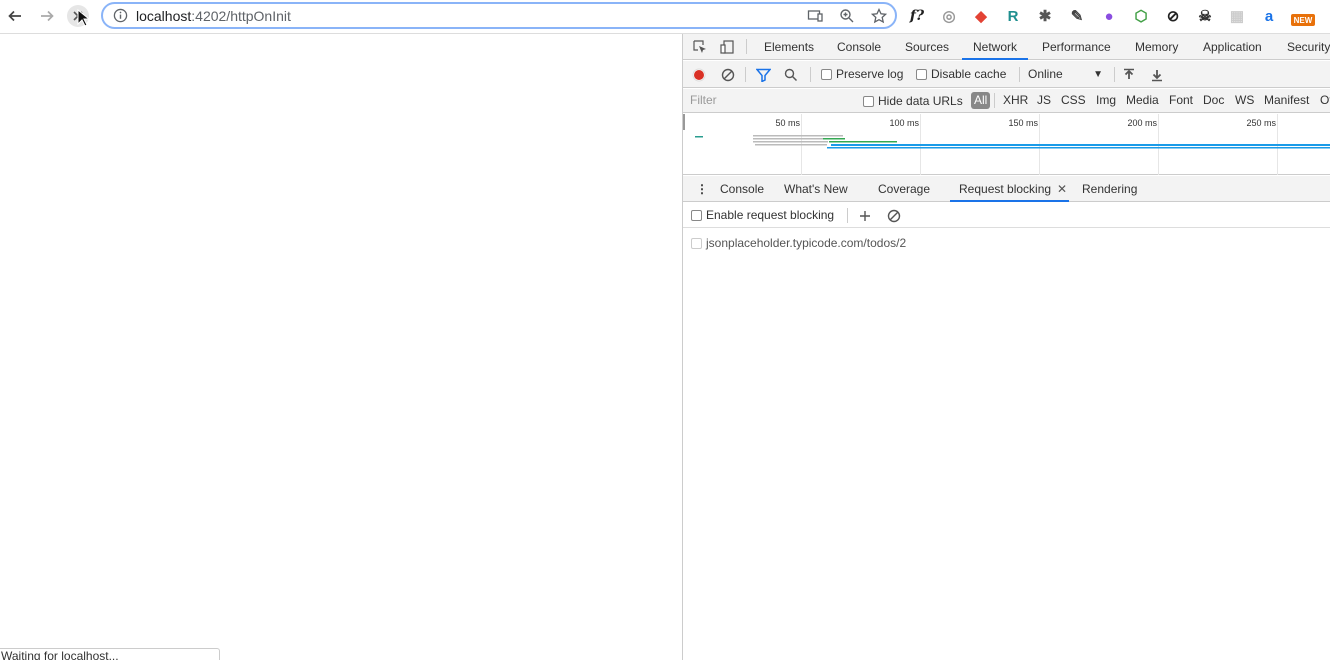  Describe the element at coordinates (1065, 74) in the screenshot. I see `throttling-select: Online ▼` at that location.